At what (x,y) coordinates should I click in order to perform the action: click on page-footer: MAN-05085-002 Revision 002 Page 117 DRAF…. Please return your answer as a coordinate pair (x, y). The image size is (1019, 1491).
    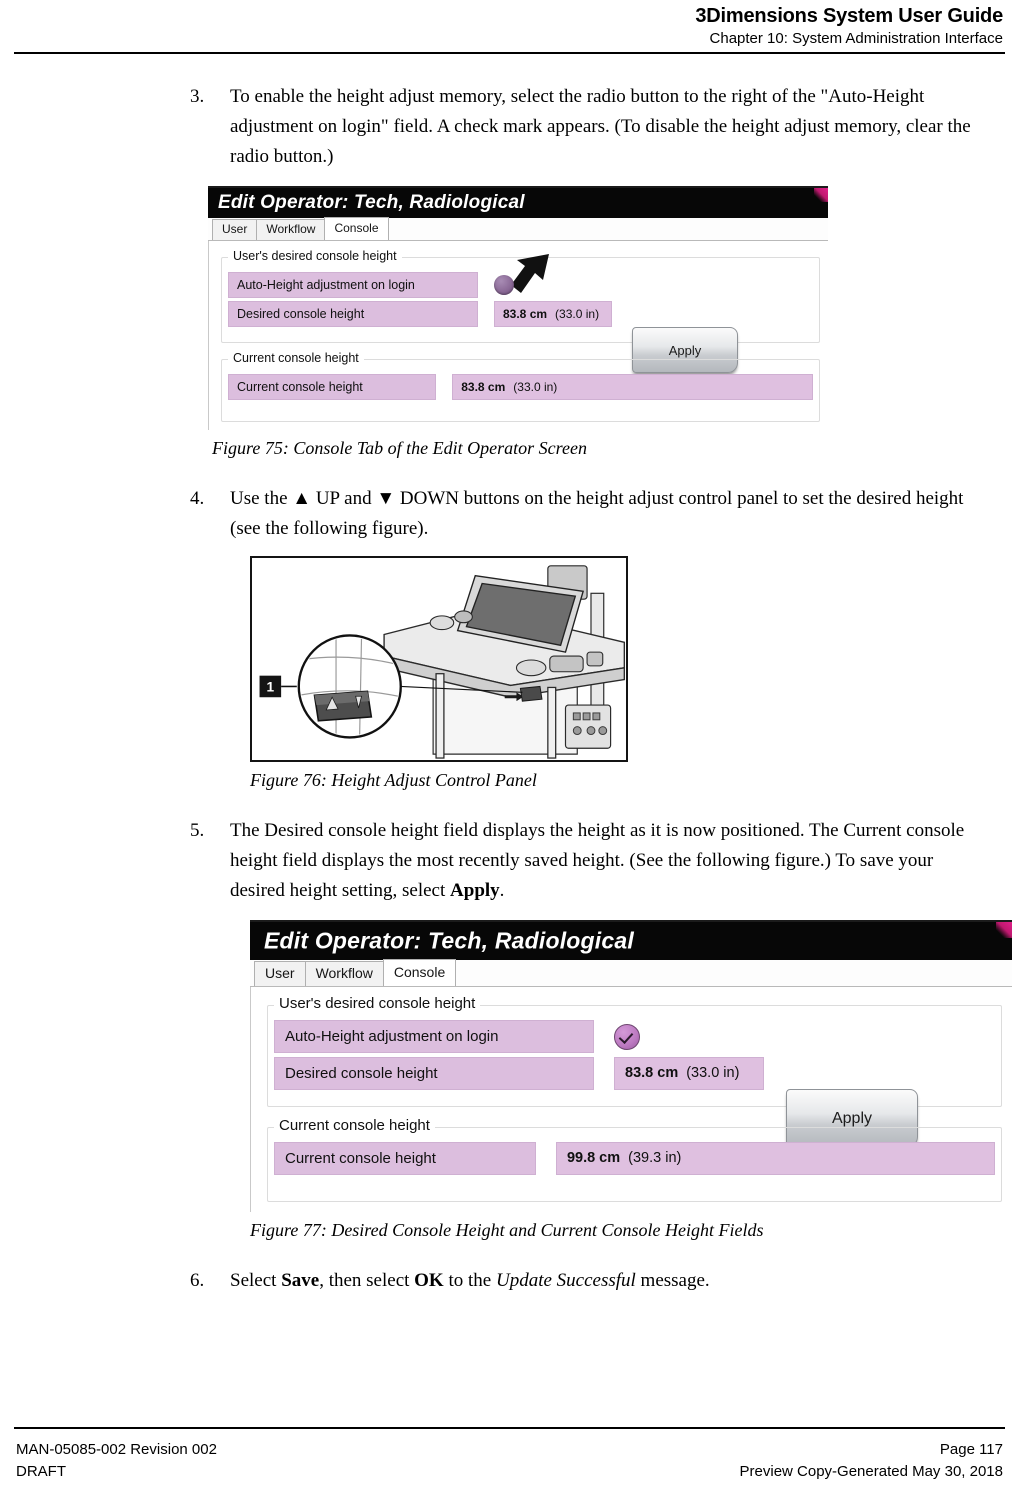
    Looking at the image, I should click on (509, 1461).